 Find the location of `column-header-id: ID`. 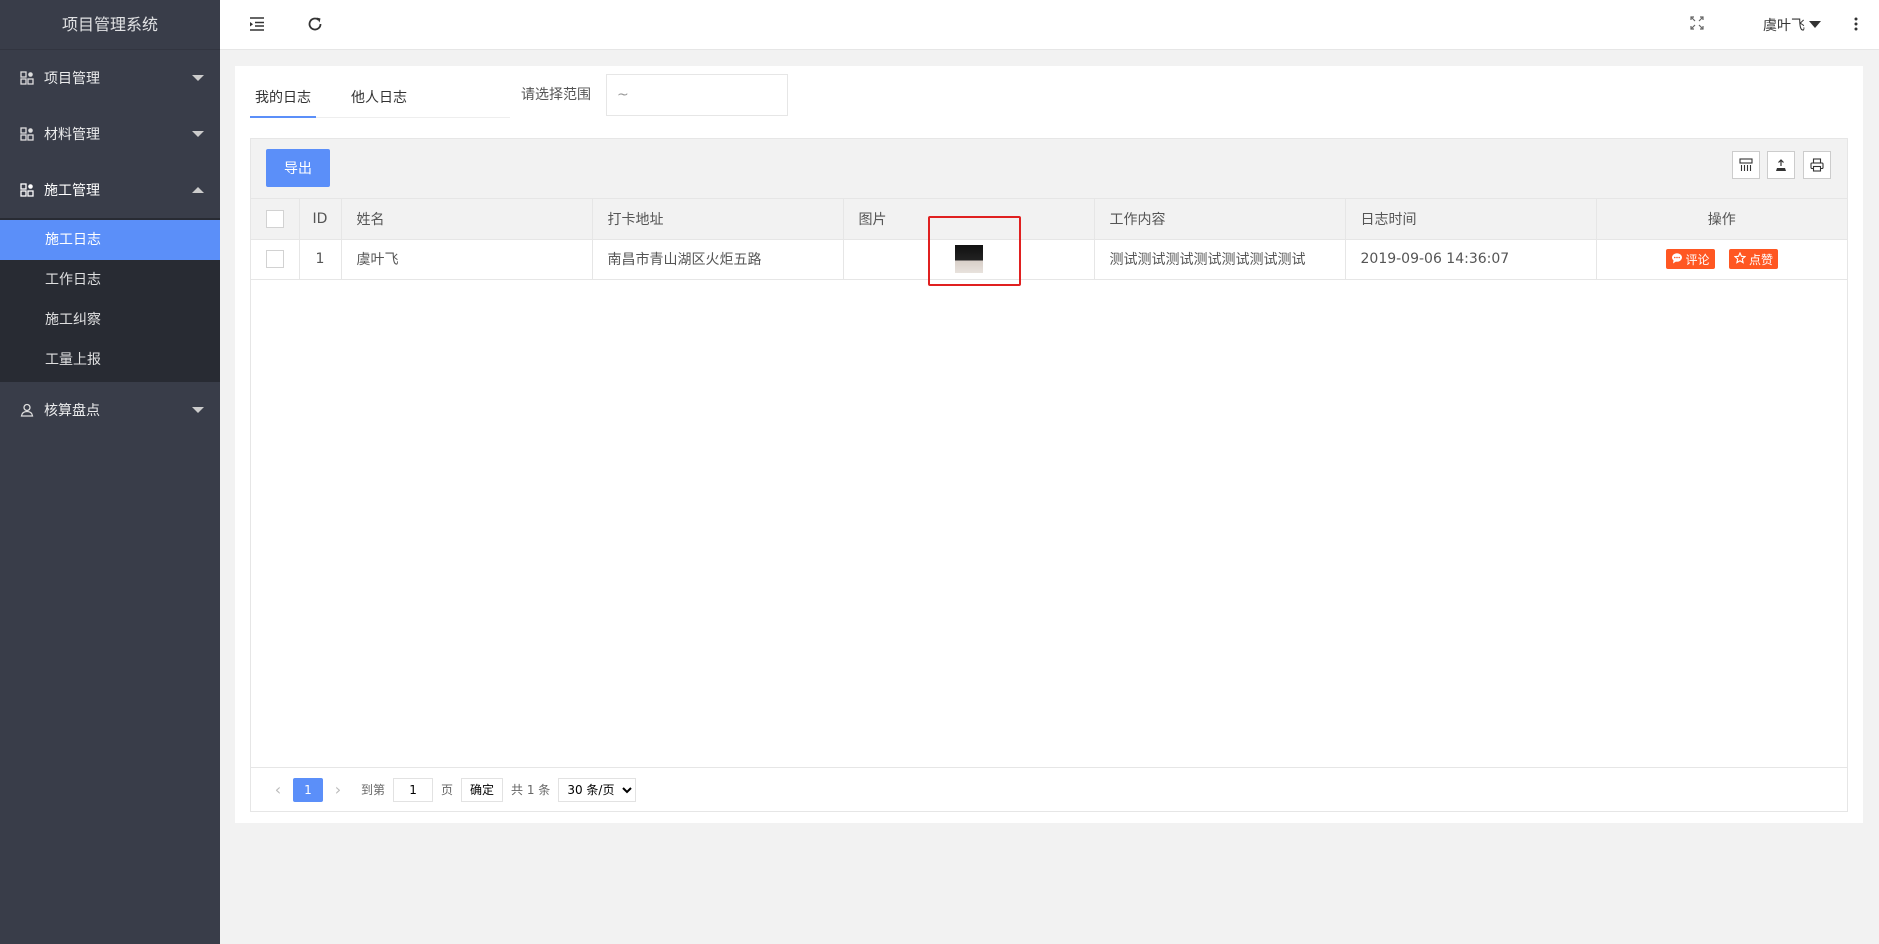

column-header-id: ID is located at coordinates (320, 219).